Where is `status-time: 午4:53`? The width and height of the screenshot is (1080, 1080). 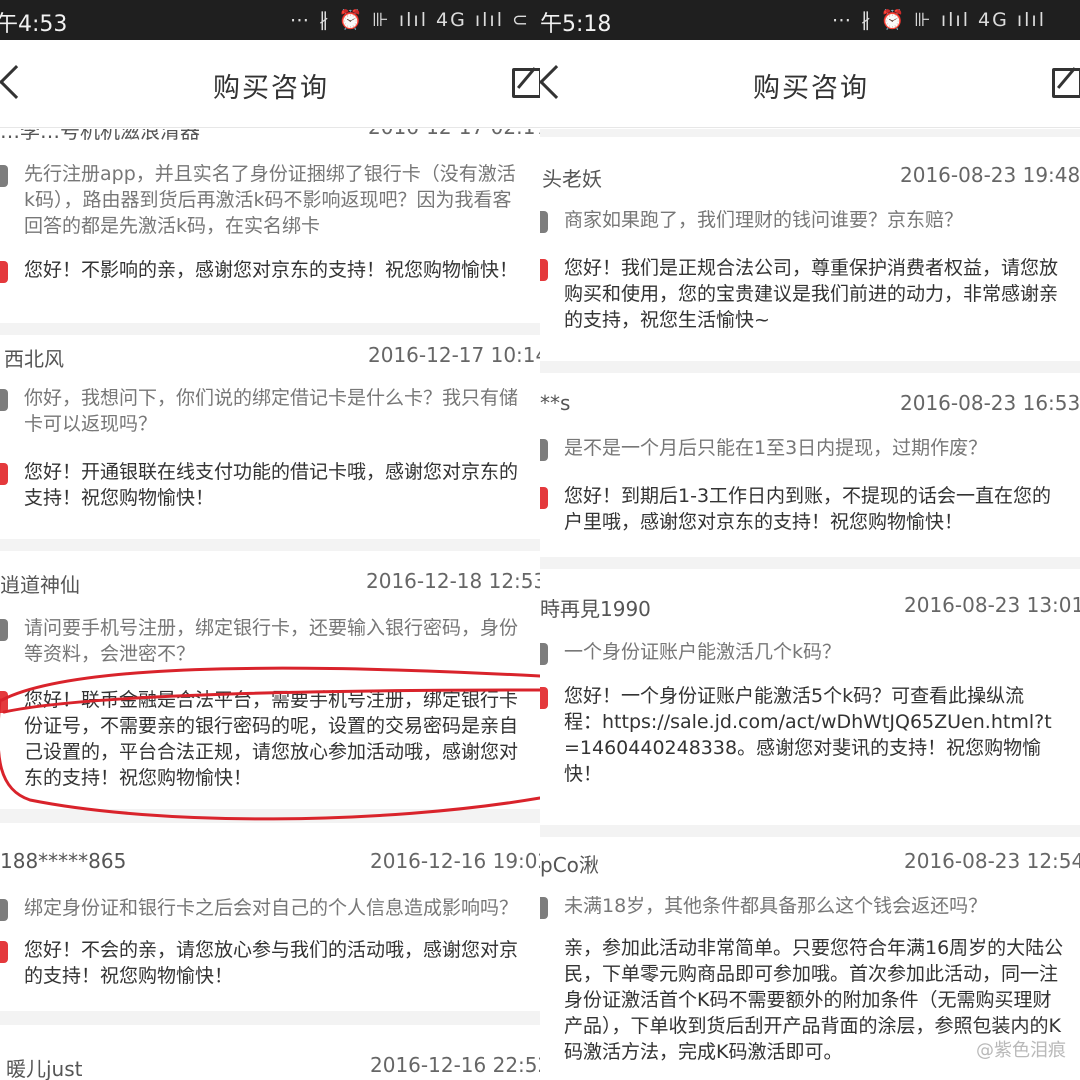
status-time: 午4:53 is located at coordinates (34, 24).